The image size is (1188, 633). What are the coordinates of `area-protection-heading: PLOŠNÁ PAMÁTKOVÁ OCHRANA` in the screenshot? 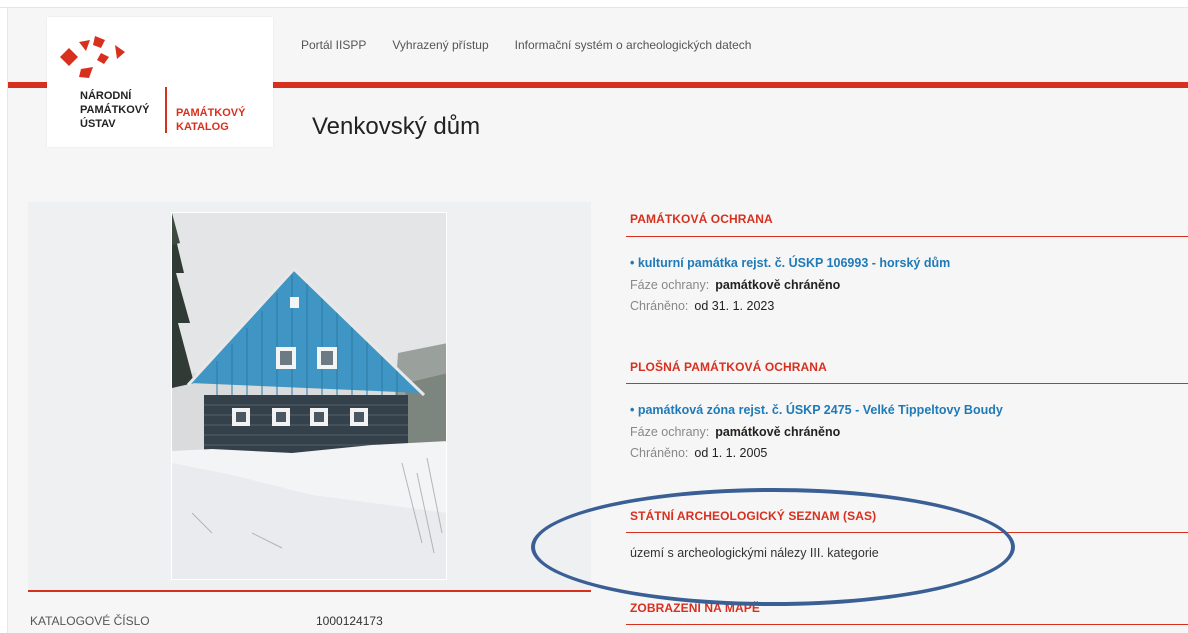 It's located at (728, 367).